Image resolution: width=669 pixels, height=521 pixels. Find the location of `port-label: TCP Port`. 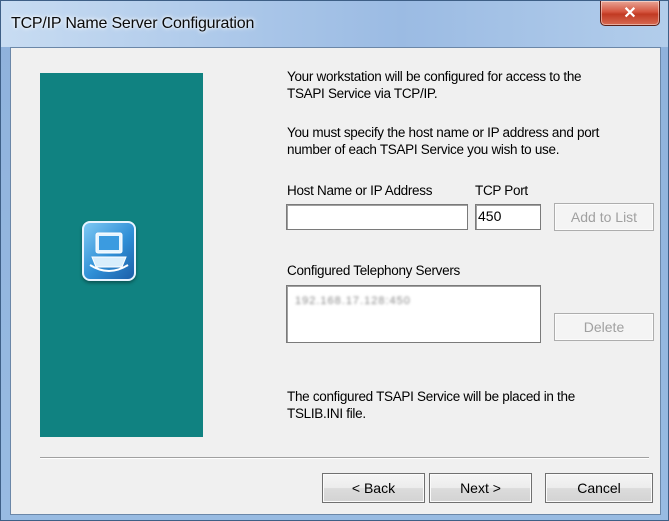

port-label: TCP Port is located at coordinates (501, 190).